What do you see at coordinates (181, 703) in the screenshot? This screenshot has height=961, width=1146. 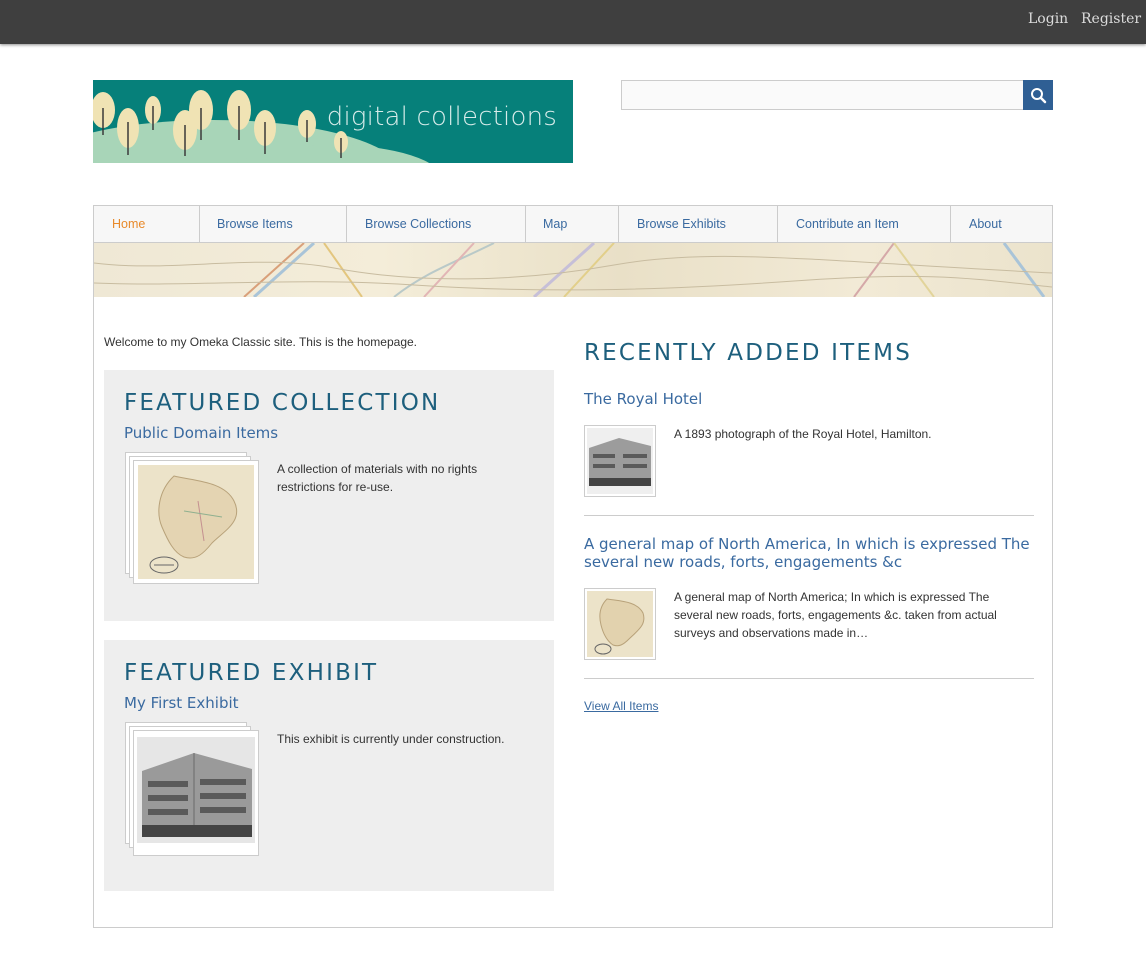 I see `featured-exhibit-title: My First Exhibit` at bounding box center [181, 703].